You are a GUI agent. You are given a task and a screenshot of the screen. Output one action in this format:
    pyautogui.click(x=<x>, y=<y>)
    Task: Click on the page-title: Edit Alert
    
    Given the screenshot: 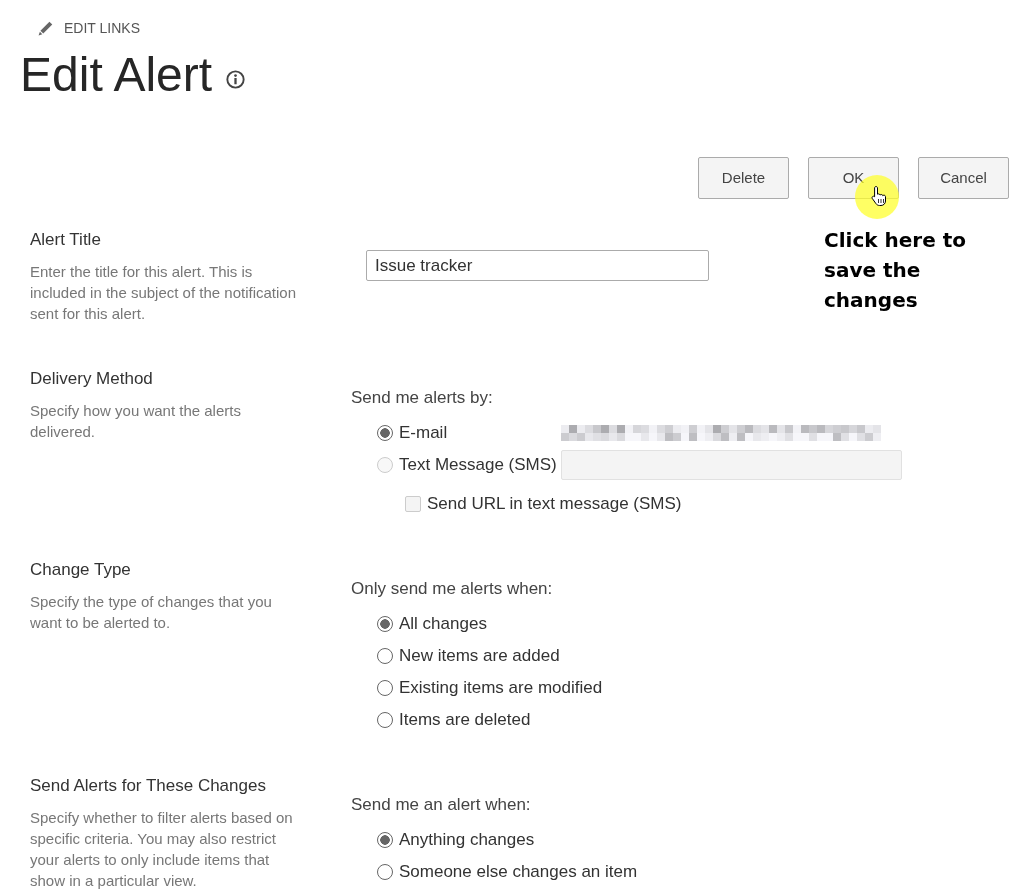 What is the action you would take?
    pyautogui.click(x=116, y=75)
    